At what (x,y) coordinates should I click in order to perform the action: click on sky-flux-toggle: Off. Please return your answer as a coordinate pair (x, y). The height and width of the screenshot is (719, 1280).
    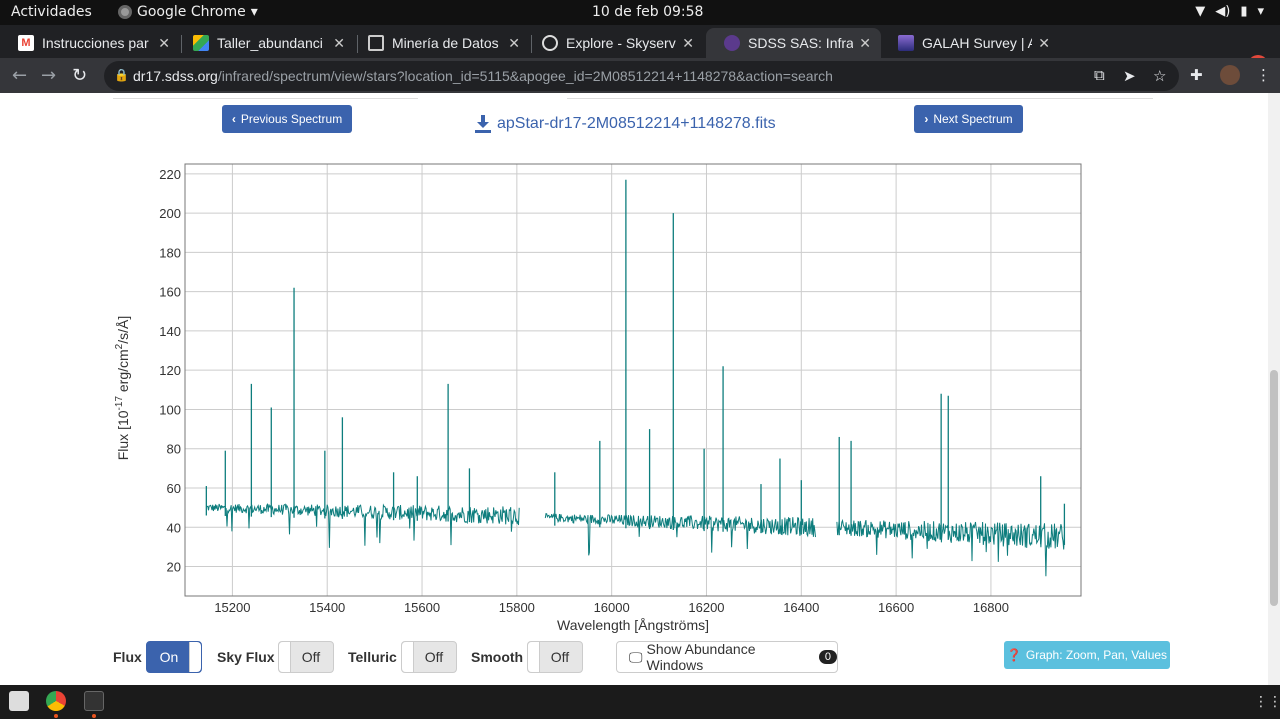
    Looking at the image, I should click on (306, 657).